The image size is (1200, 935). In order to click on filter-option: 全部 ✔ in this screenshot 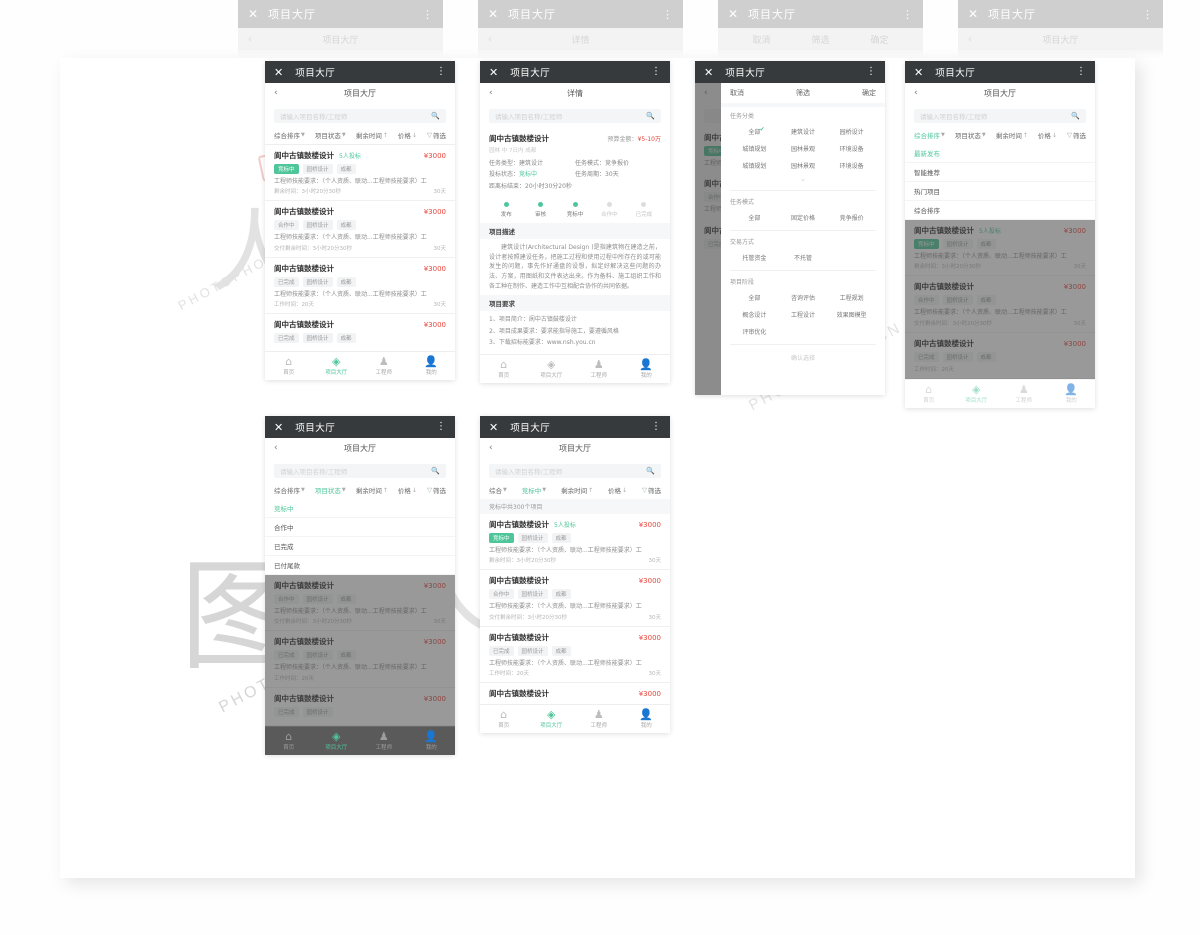, I will do `click(754, 131)`.